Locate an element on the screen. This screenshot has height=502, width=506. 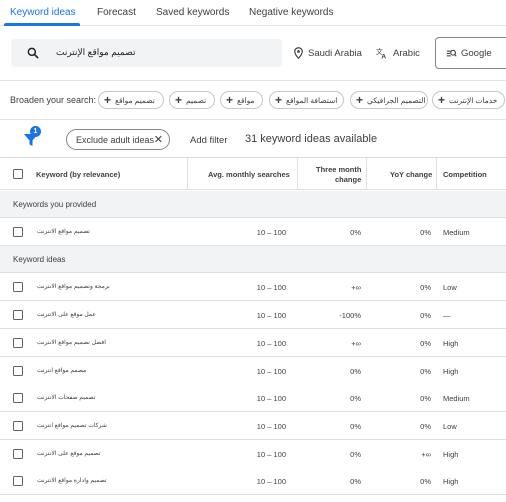
broaden-chip: + تصميم is located at coordinates (192, 100).